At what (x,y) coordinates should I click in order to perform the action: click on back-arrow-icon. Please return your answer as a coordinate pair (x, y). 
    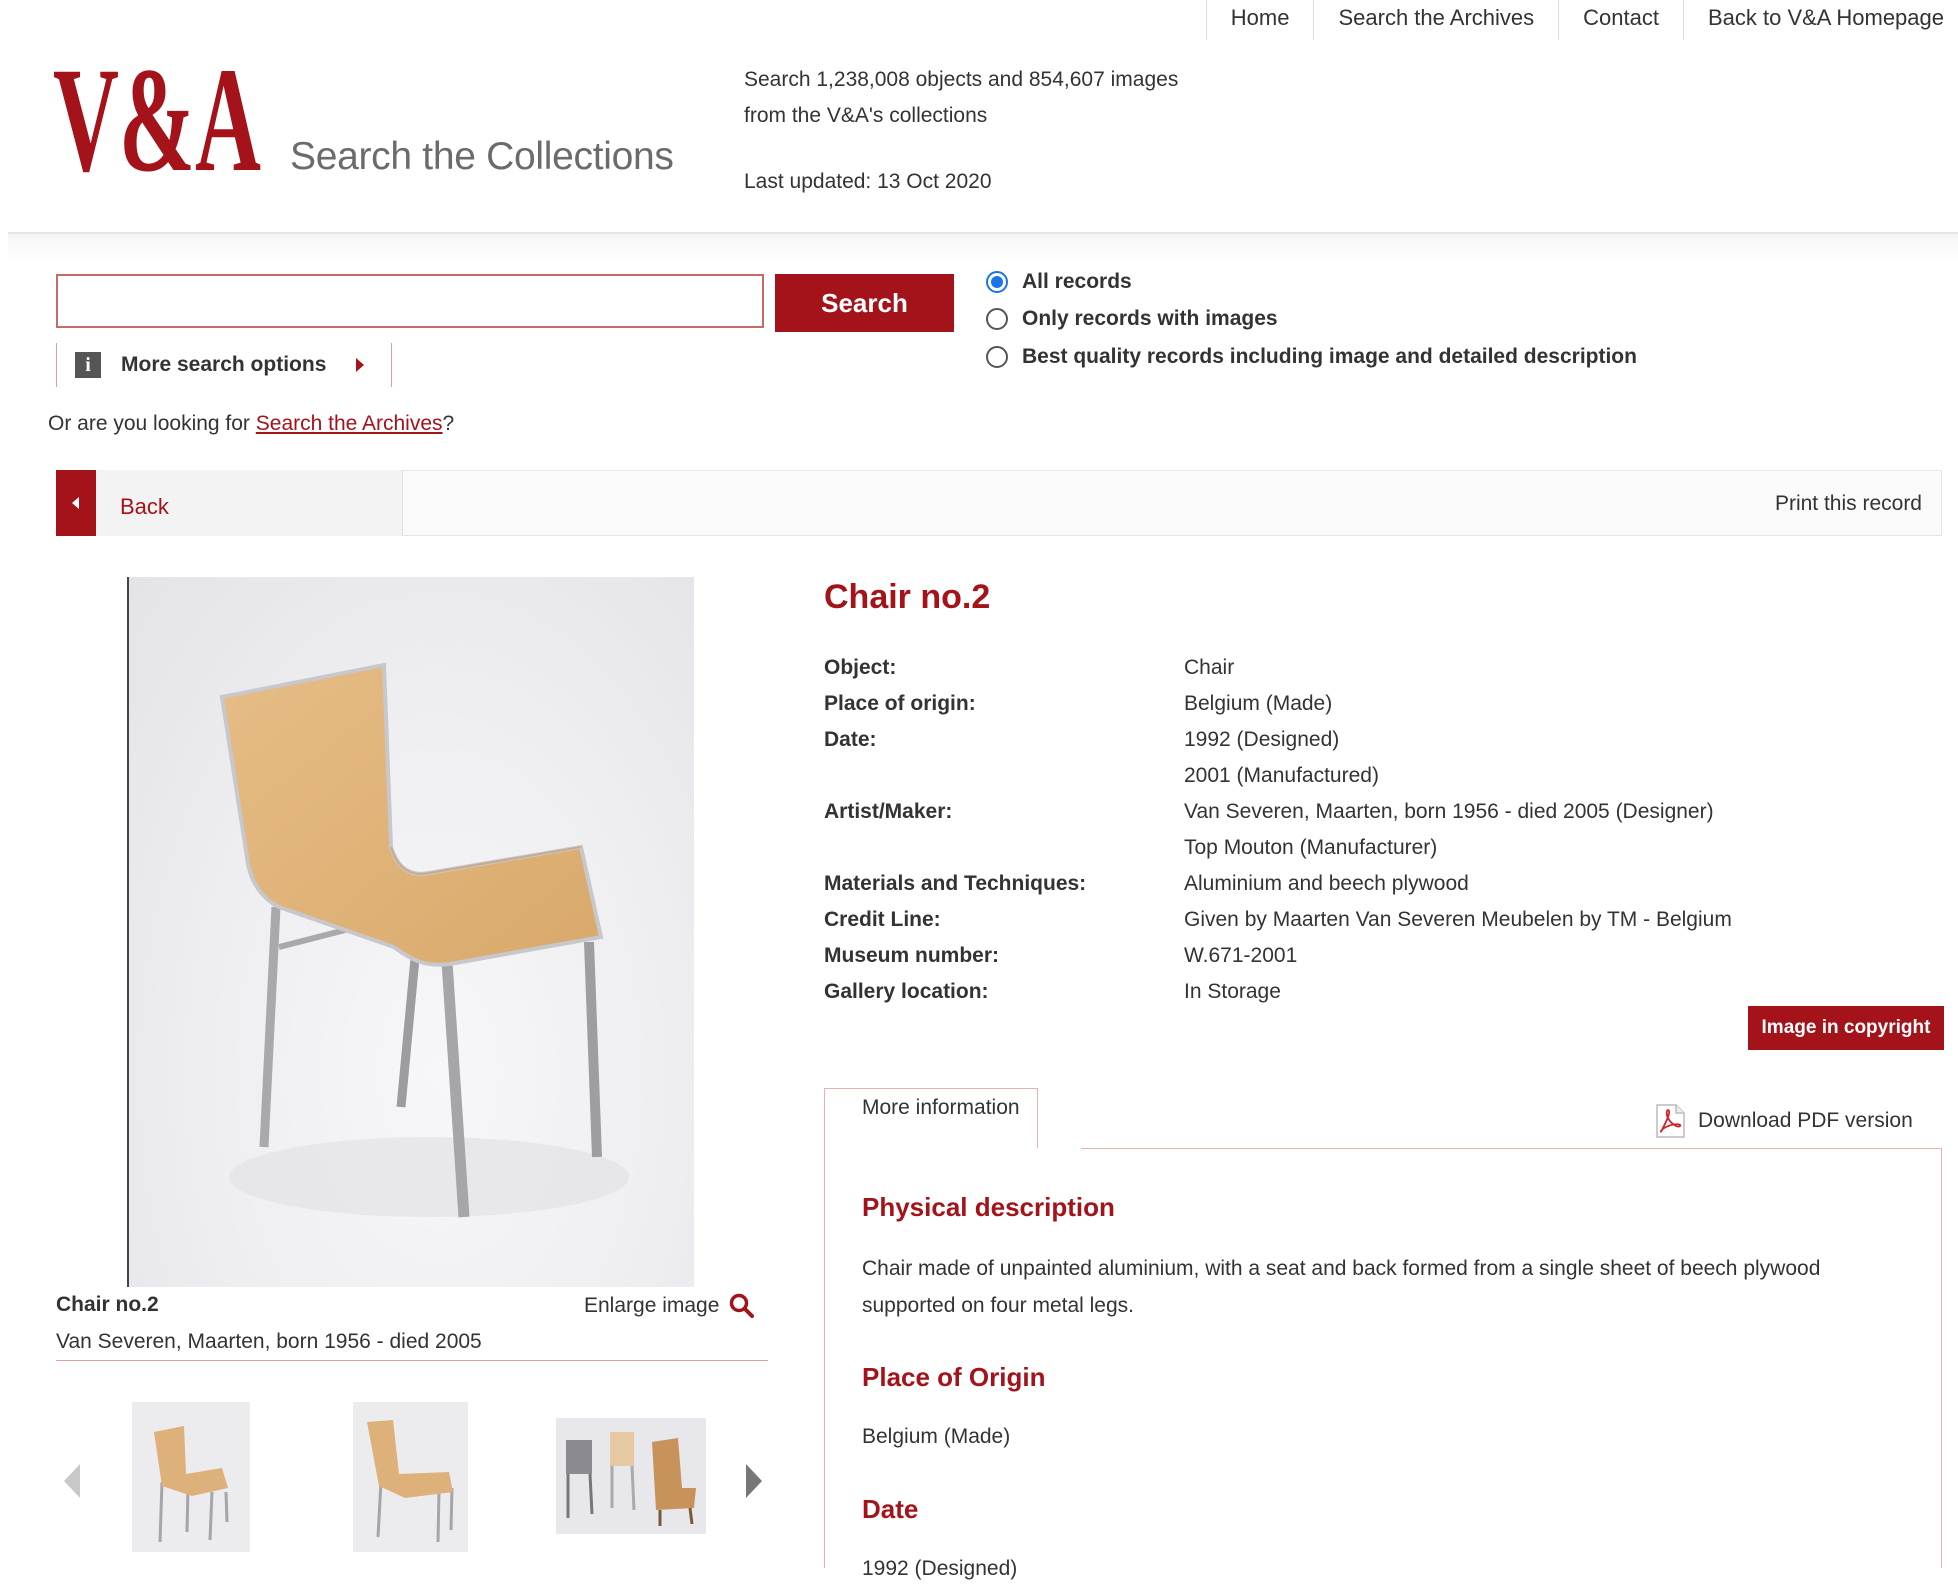
    Looking at the image, I should click on (76, 503).